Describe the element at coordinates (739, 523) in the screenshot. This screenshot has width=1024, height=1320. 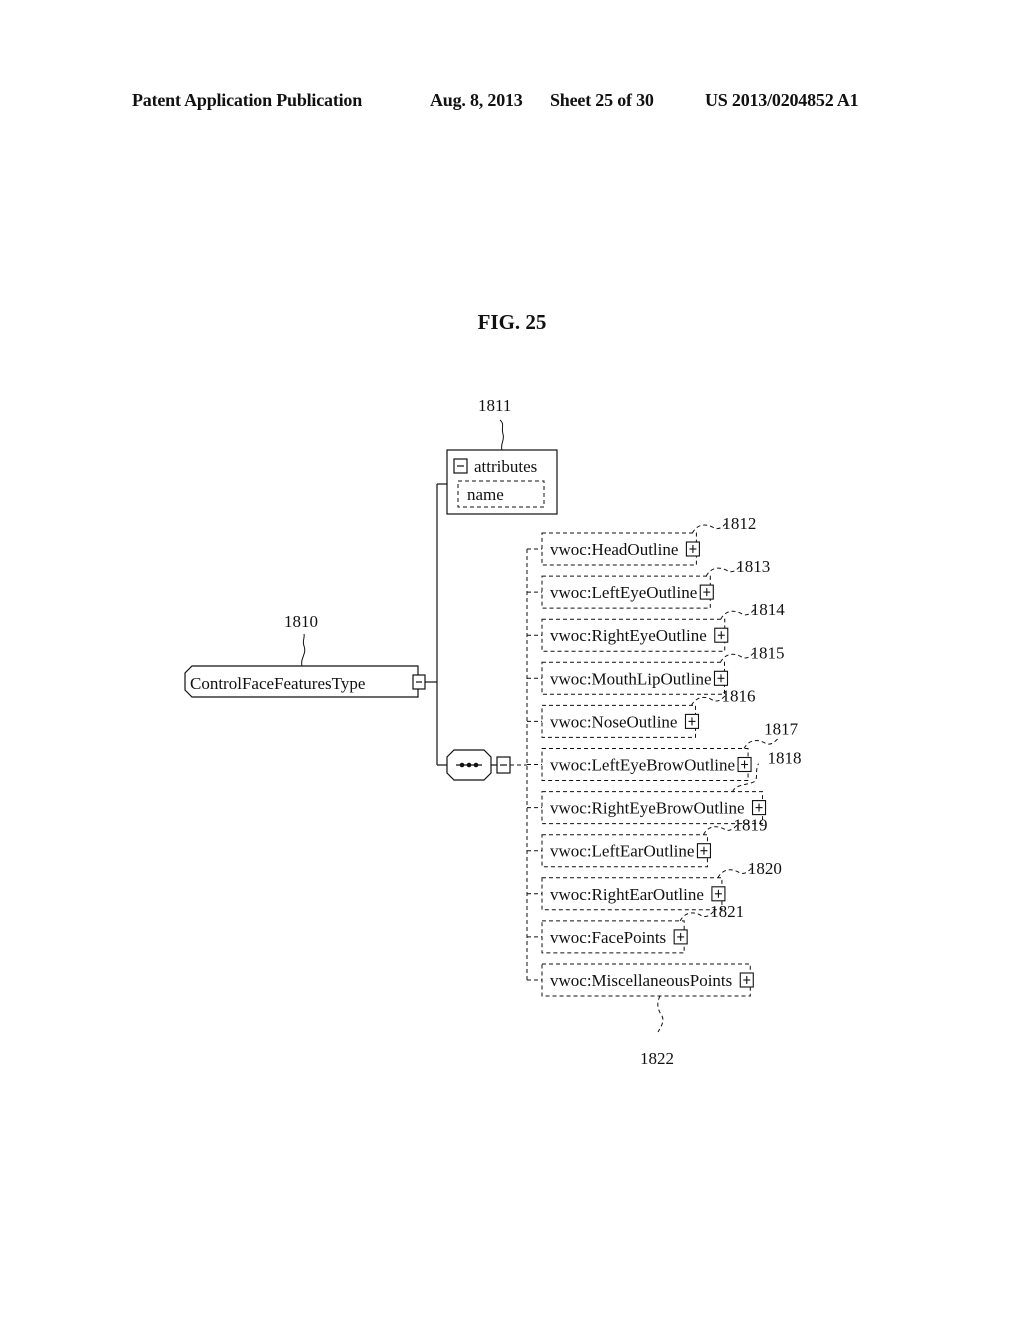
I see `ref-1812: 1812` at that location.